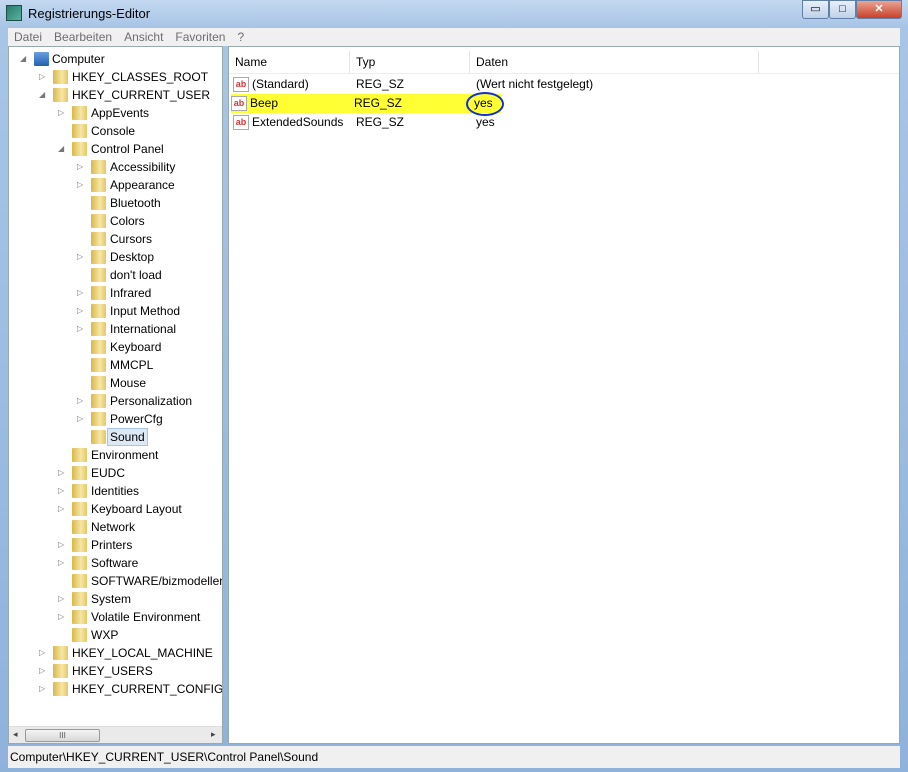 This screenshot has height=772, width=908. What do you see at coordinates (115, 671) in the screenshot?
I see `tree-node: ▷ HKEY_USERS` at bounding box center [115, 671].